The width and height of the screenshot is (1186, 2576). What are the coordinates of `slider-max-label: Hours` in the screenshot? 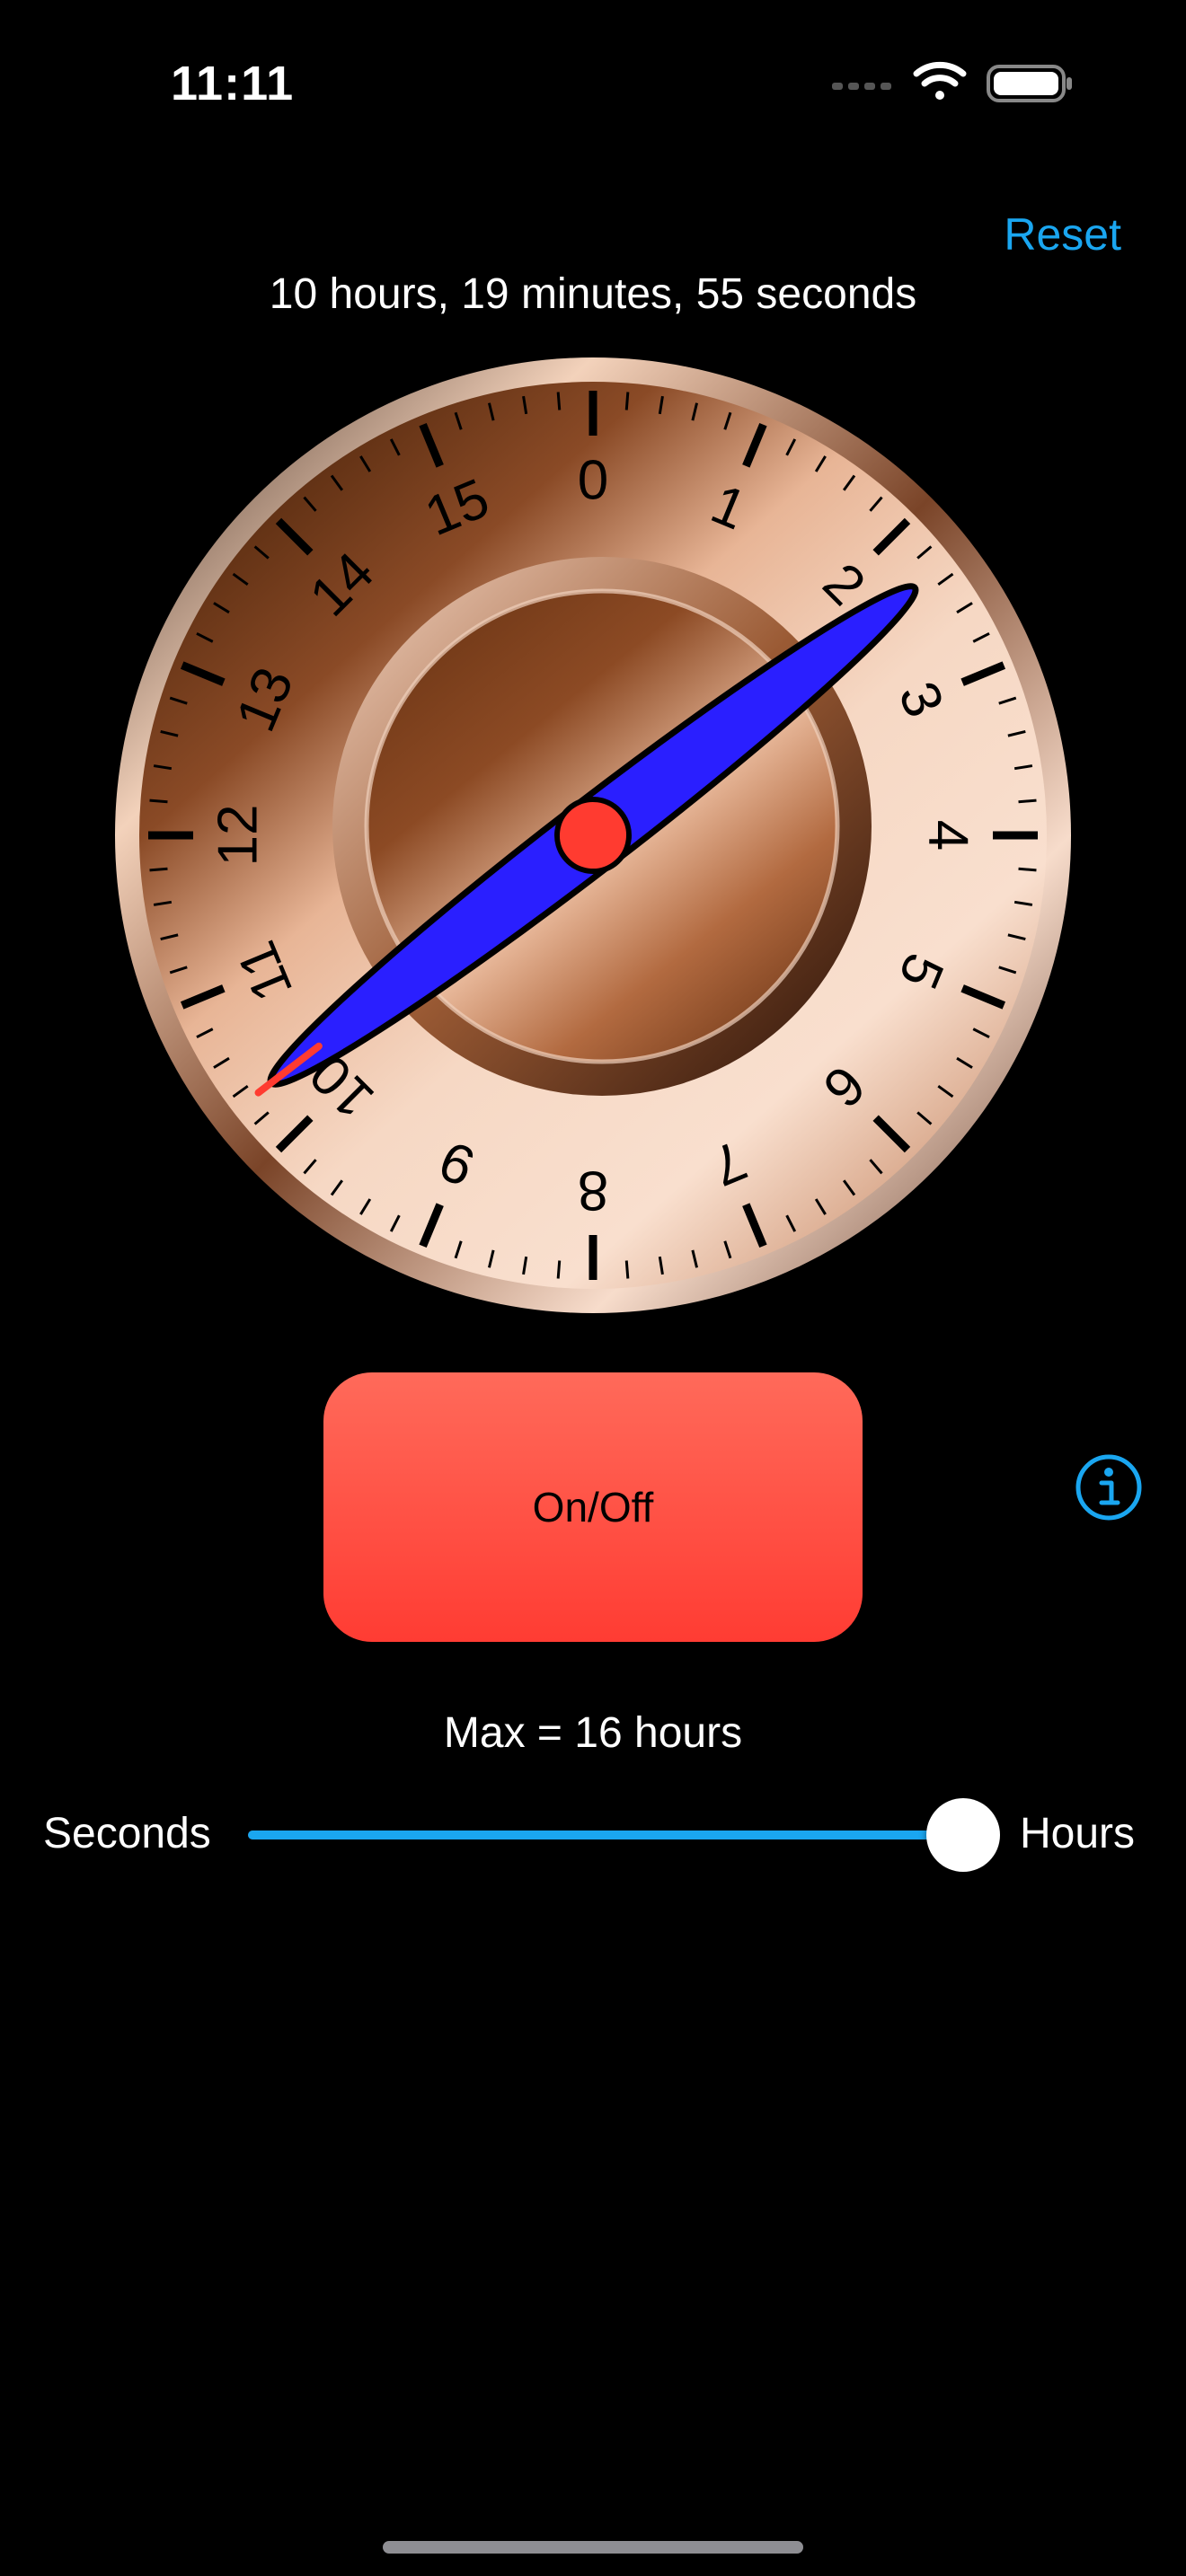 It's located at (1078, 1833).